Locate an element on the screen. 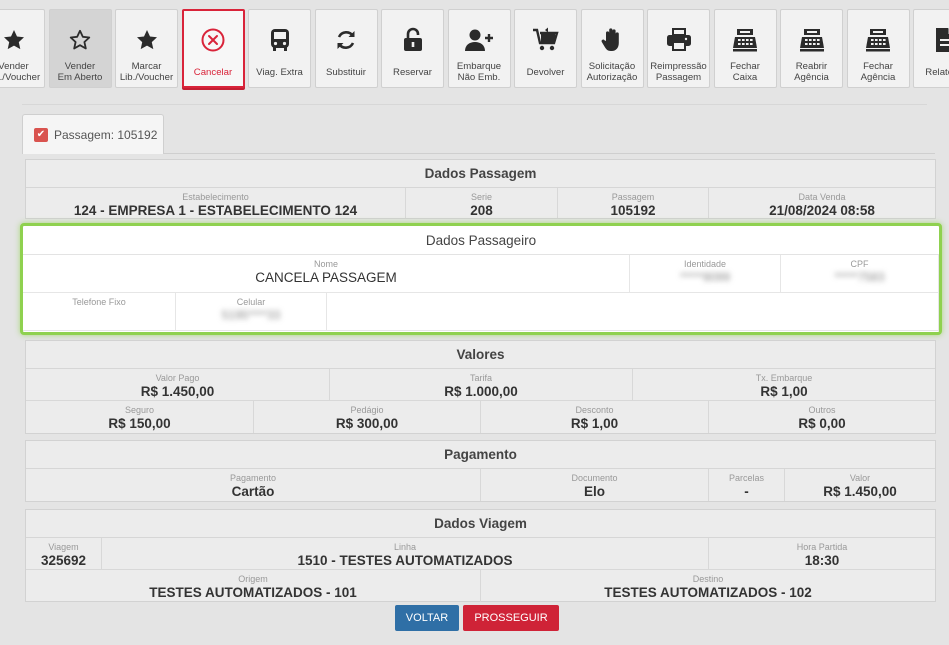 This screenshot has height=645, width=949. toolbar-button-label: Reservar is located at coordinates (412, 72).